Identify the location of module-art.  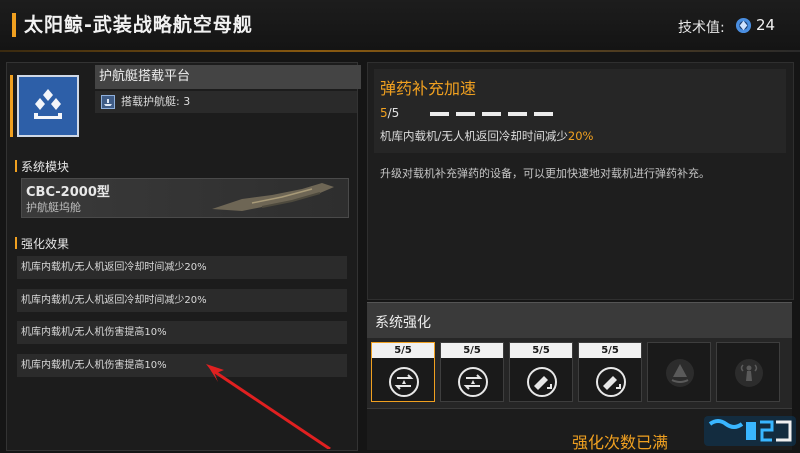
(273, 197).